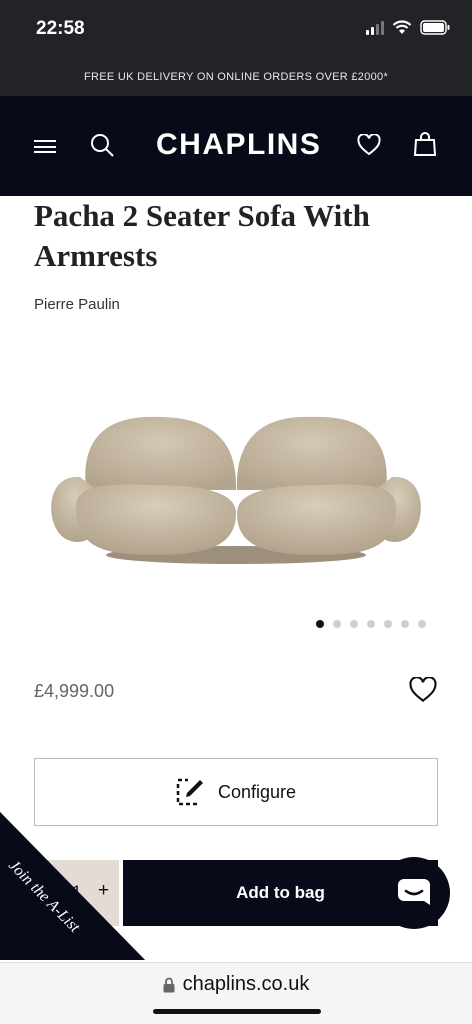  Describe the element at coordinates (402, 27) in the screenshot. I see `wifi-icon` at that location.